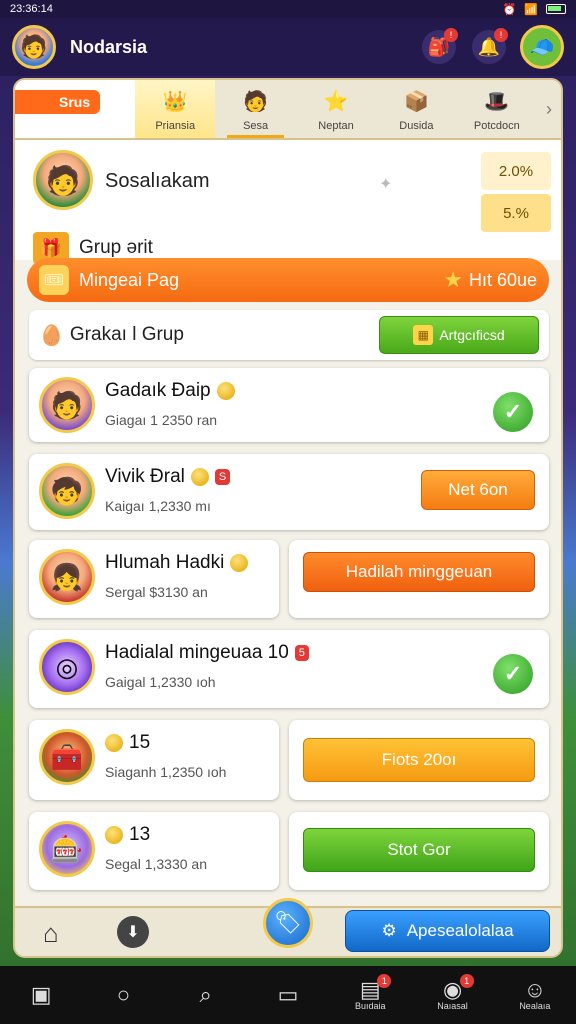 The height and width of the screenshot is (1024, 576). Describe the element at coordinates (336, 126) in the screenshot. I see `tab-label: Neptan` at that location.